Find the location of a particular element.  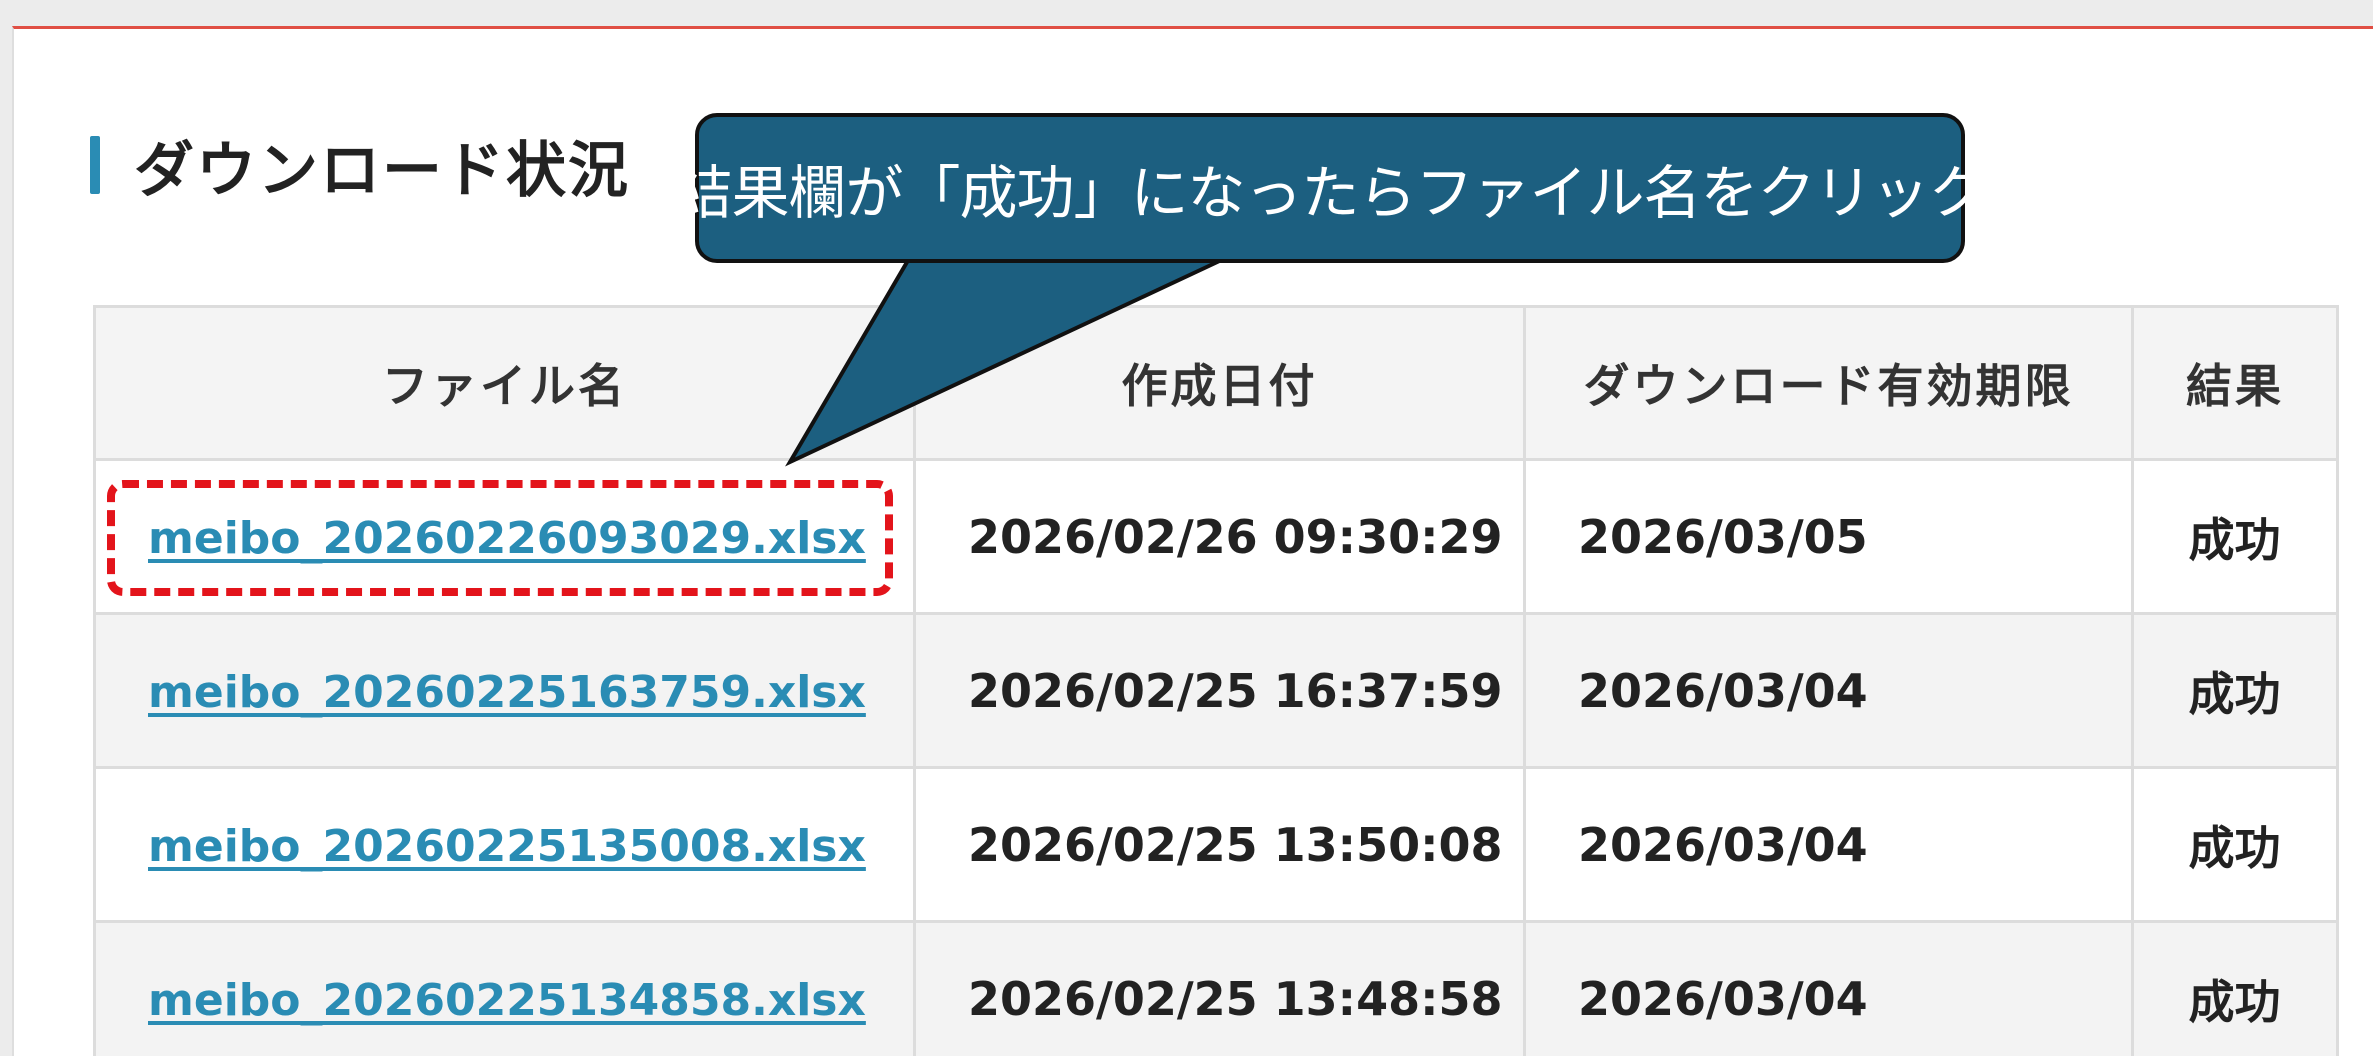

file-download-link: meibo_20260225163759.xlsx is located at coordinates (507, 692).